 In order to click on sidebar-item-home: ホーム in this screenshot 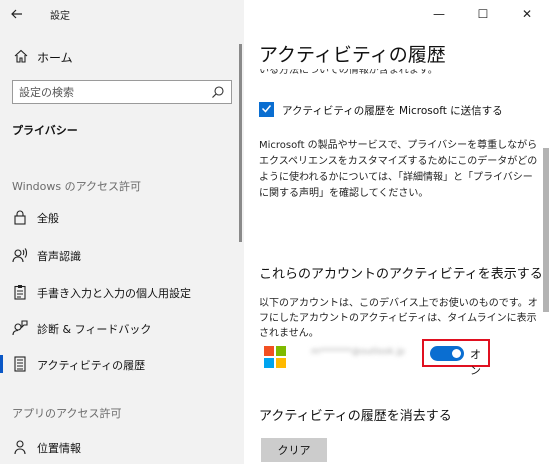, I will do `click(120, 57)`.